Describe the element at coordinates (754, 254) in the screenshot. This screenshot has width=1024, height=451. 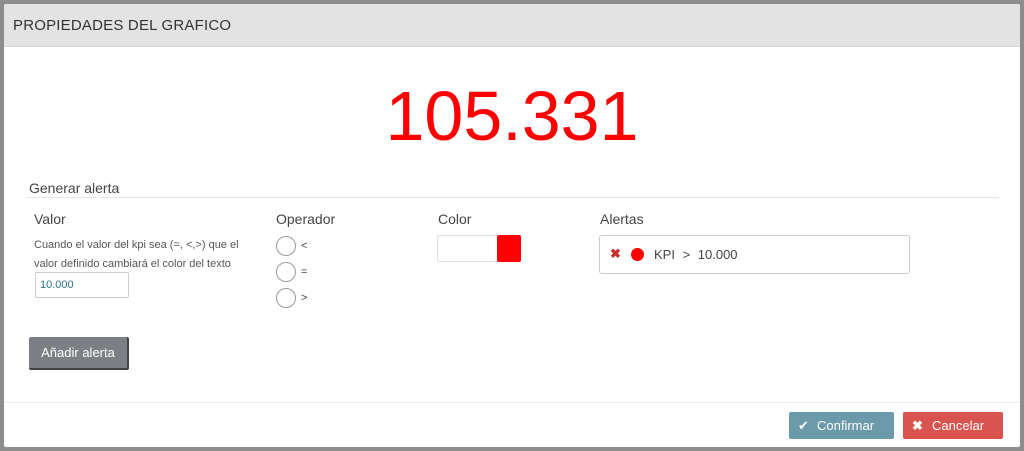
I see `alerts-list: ✖ KPI > 10.000` at that location.